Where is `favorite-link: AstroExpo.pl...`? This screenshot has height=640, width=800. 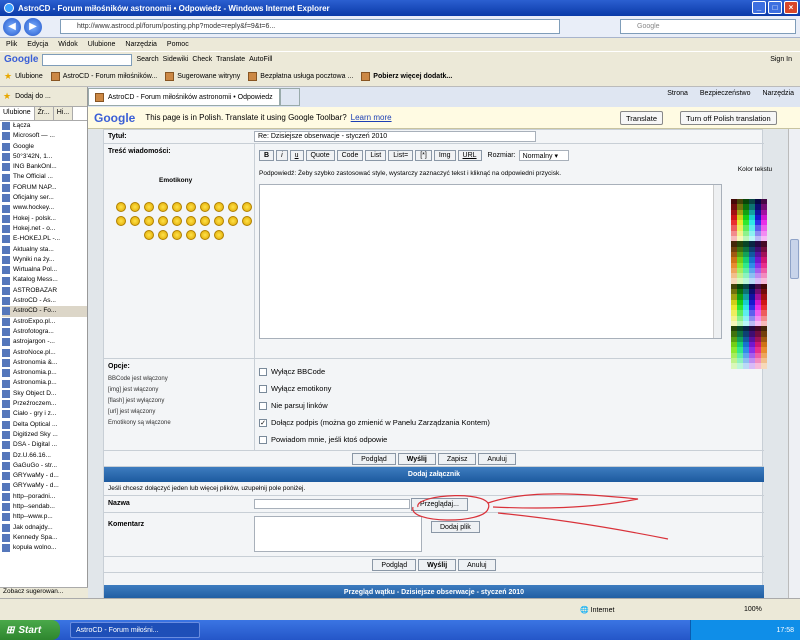 favorite-link: AstroExpo.pl... is located at coordinates (44, 322).